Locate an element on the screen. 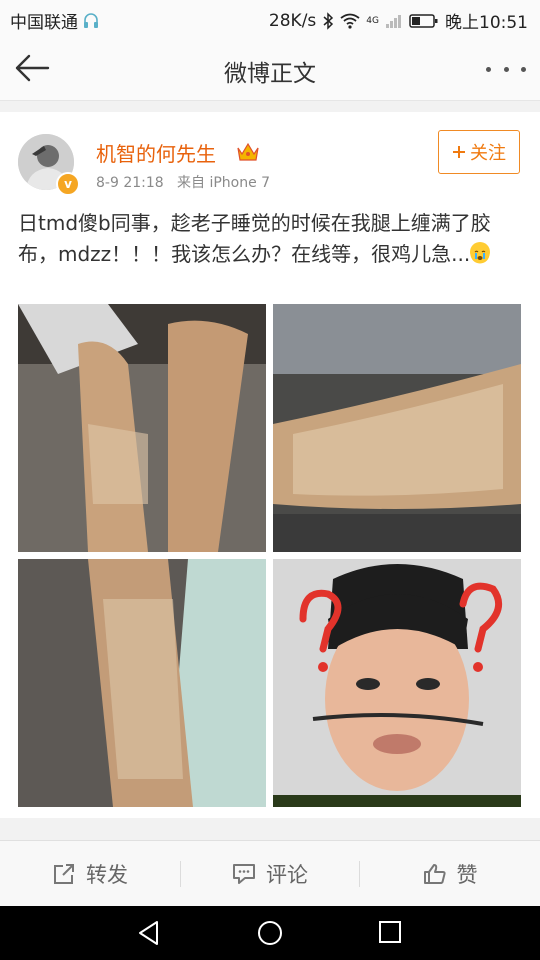  repost-label: 转发 is located at coordinates (107, 875).